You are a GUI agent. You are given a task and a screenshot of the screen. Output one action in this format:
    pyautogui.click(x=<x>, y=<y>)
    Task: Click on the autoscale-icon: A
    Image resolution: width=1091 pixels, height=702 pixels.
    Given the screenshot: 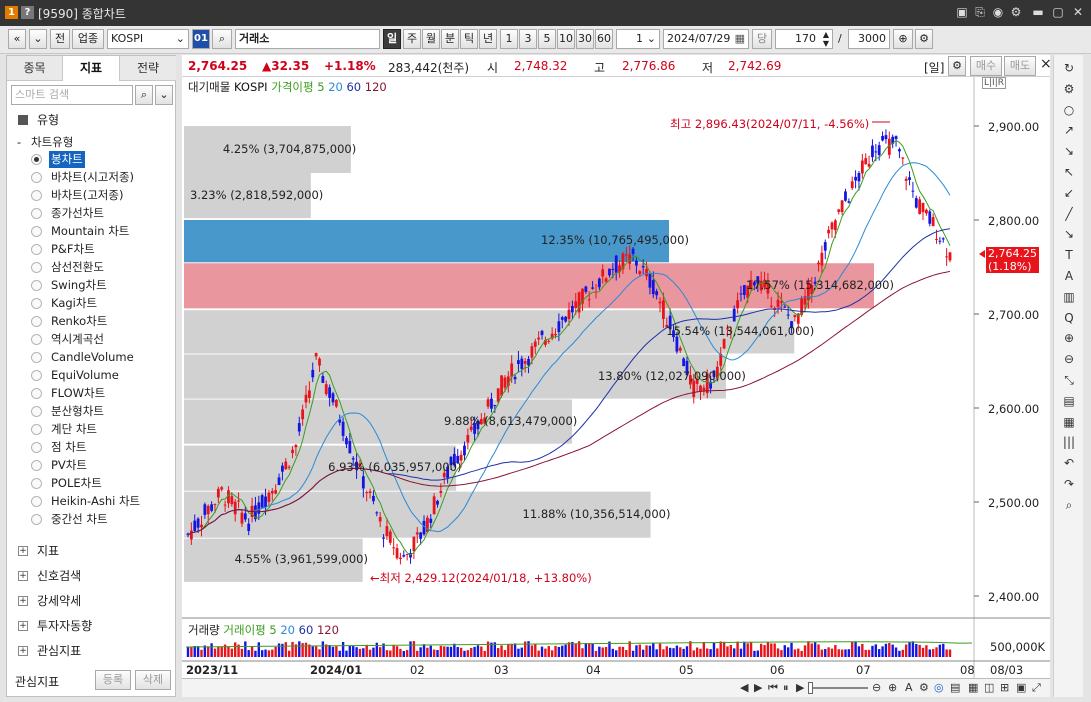 What is the action you would take?
    pyautogui.click(x=909, y=687)
    